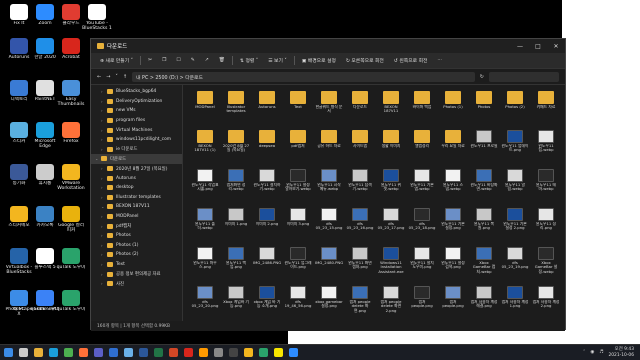 This screenshot has width=640, height=360. I want to click on nav-item: ⌄ 다운로드, so click(136, 159).